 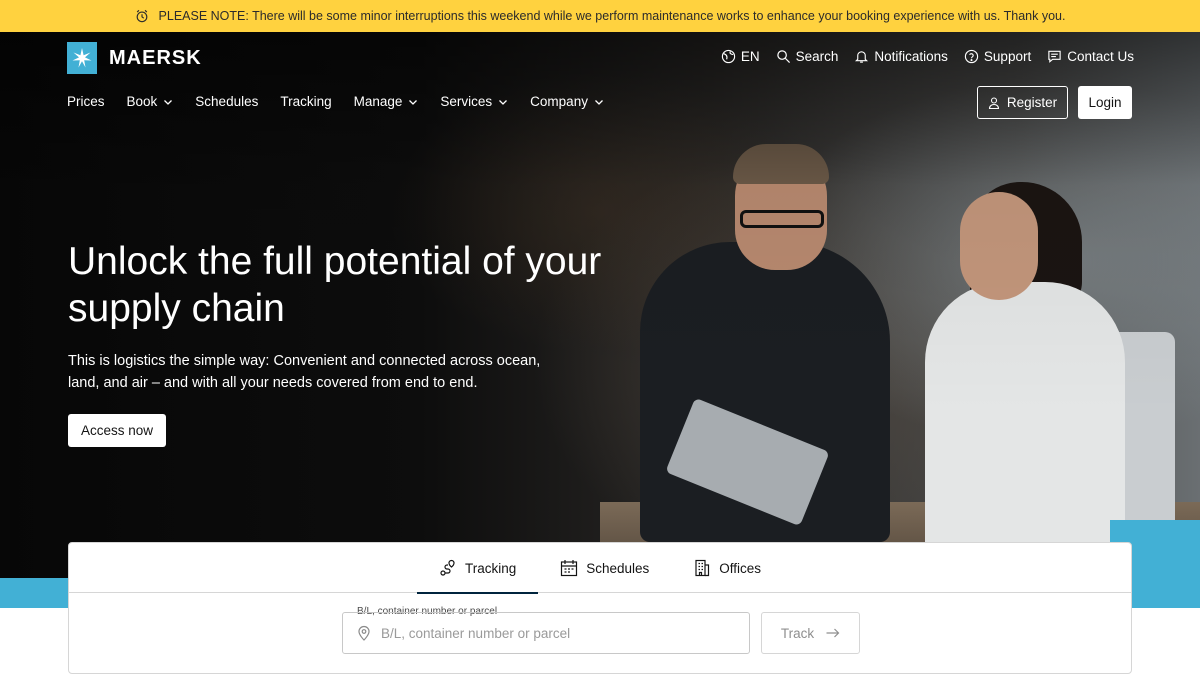 I want to click on register-button: Register, so click(x=1022, y=102).